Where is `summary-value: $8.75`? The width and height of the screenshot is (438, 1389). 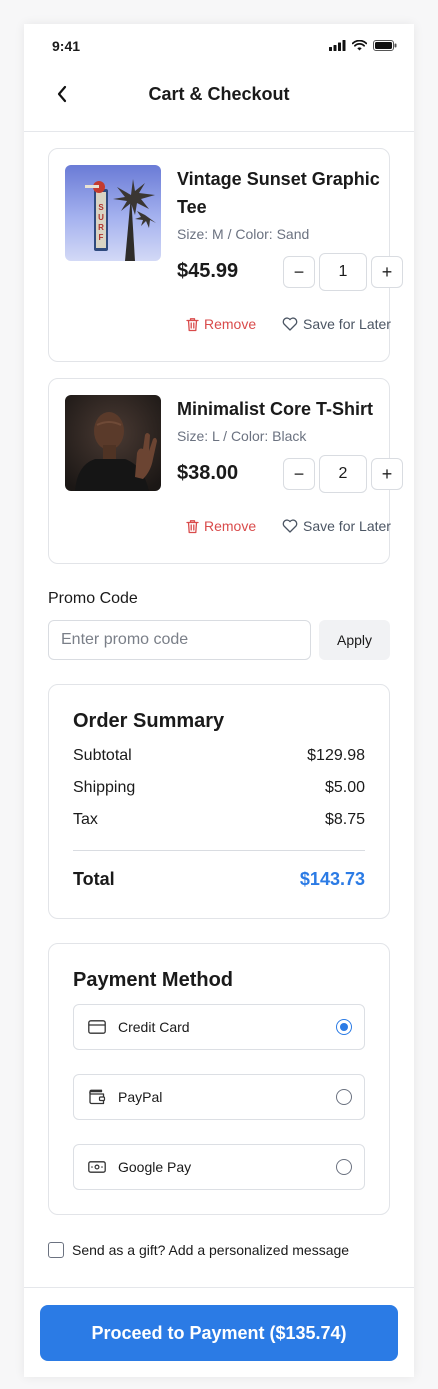
summary-value: $8.75 is located at coordinates (344, 819).